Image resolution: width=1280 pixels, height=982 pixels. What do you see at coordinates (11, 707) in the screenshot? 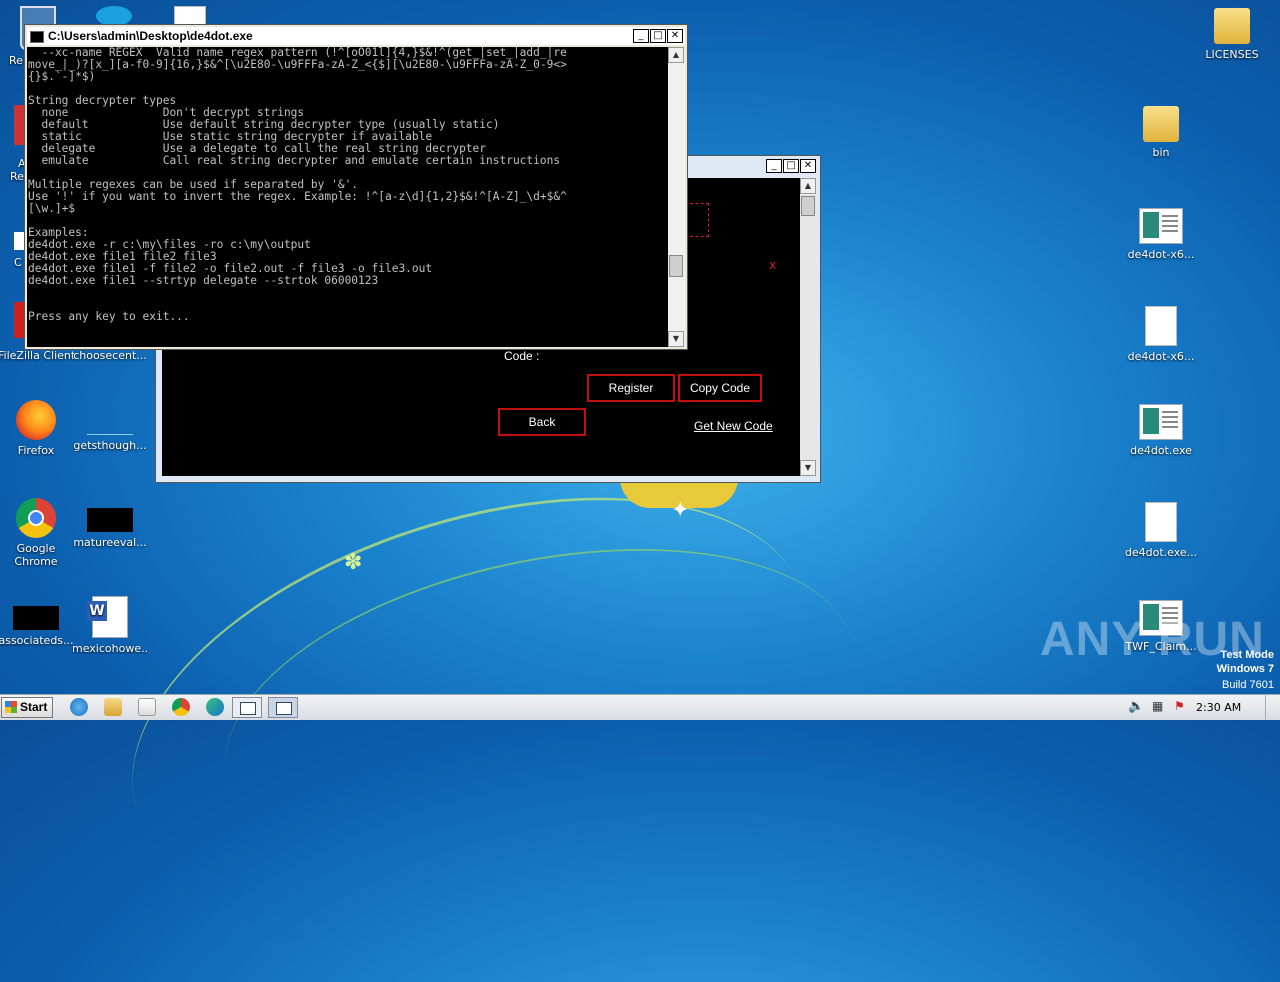
I see `windows-logo-icon` at bounding box center [11, 707].